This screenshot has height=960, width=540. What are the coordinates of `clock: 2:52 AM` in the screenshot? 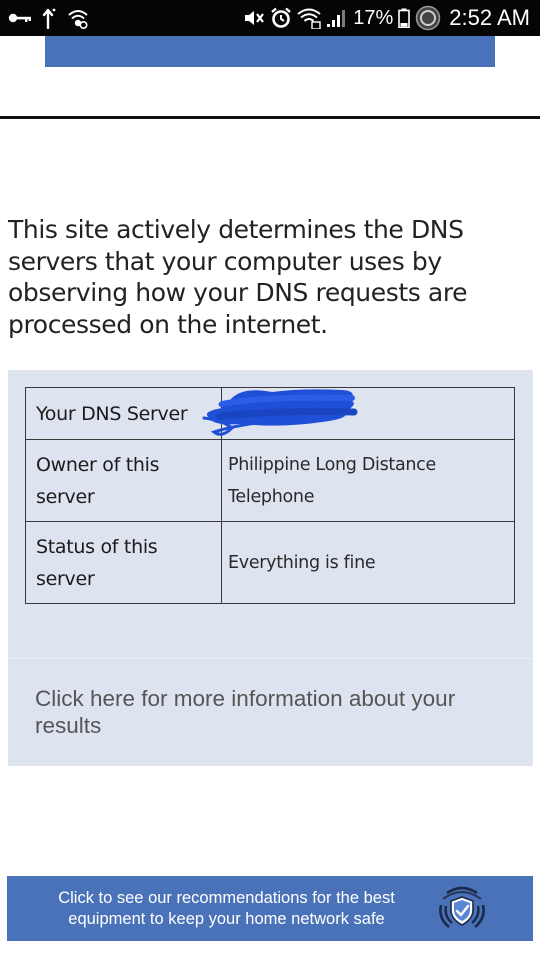 It's located at (489, 17).